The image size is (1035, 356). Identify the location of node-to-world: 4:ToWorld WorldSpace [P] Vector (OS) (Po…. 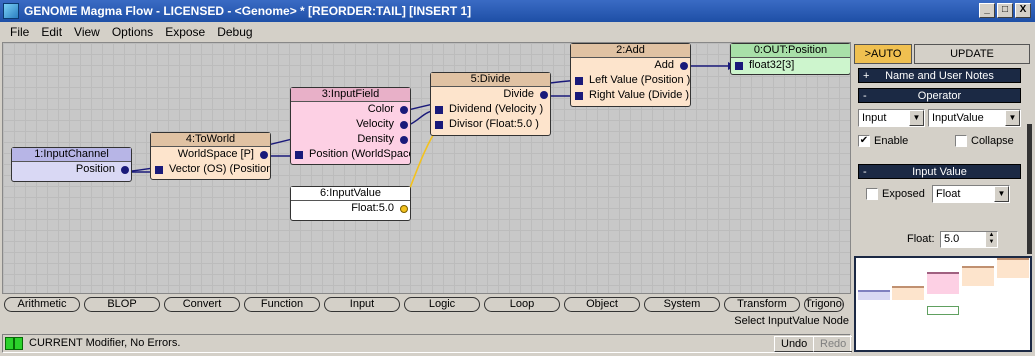
(210, 156).